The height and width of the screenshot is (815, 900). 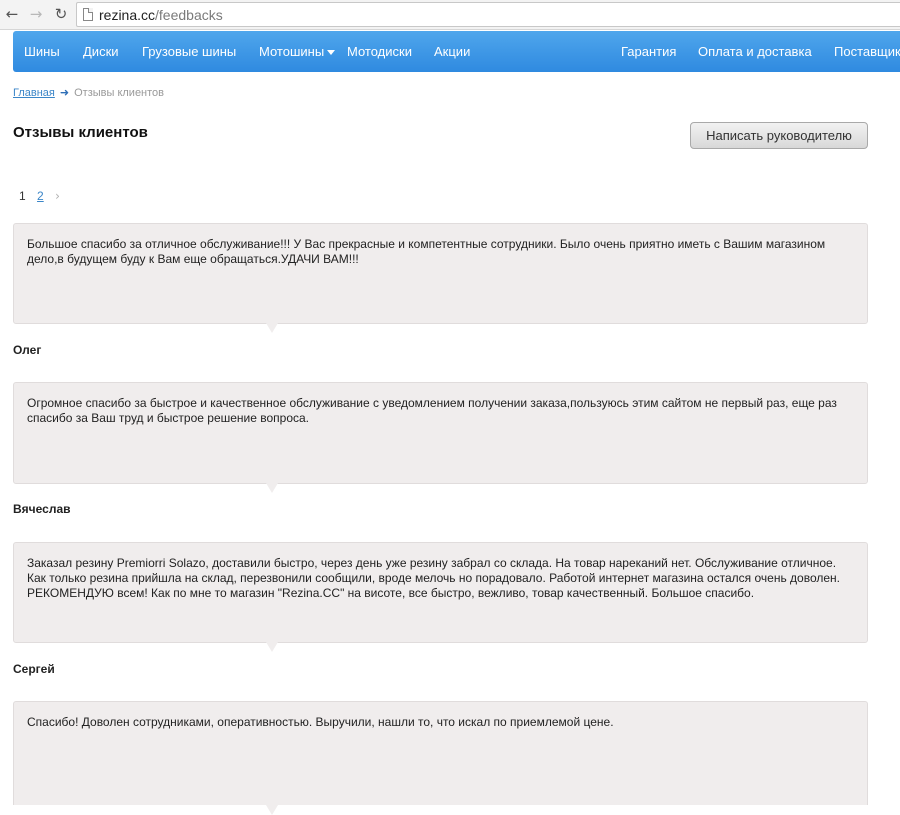 What do you see at coordinates (34, 93) in the screenshot?
I see `breadcrumb-home-link: Главная` at bounding box center [34, 93].